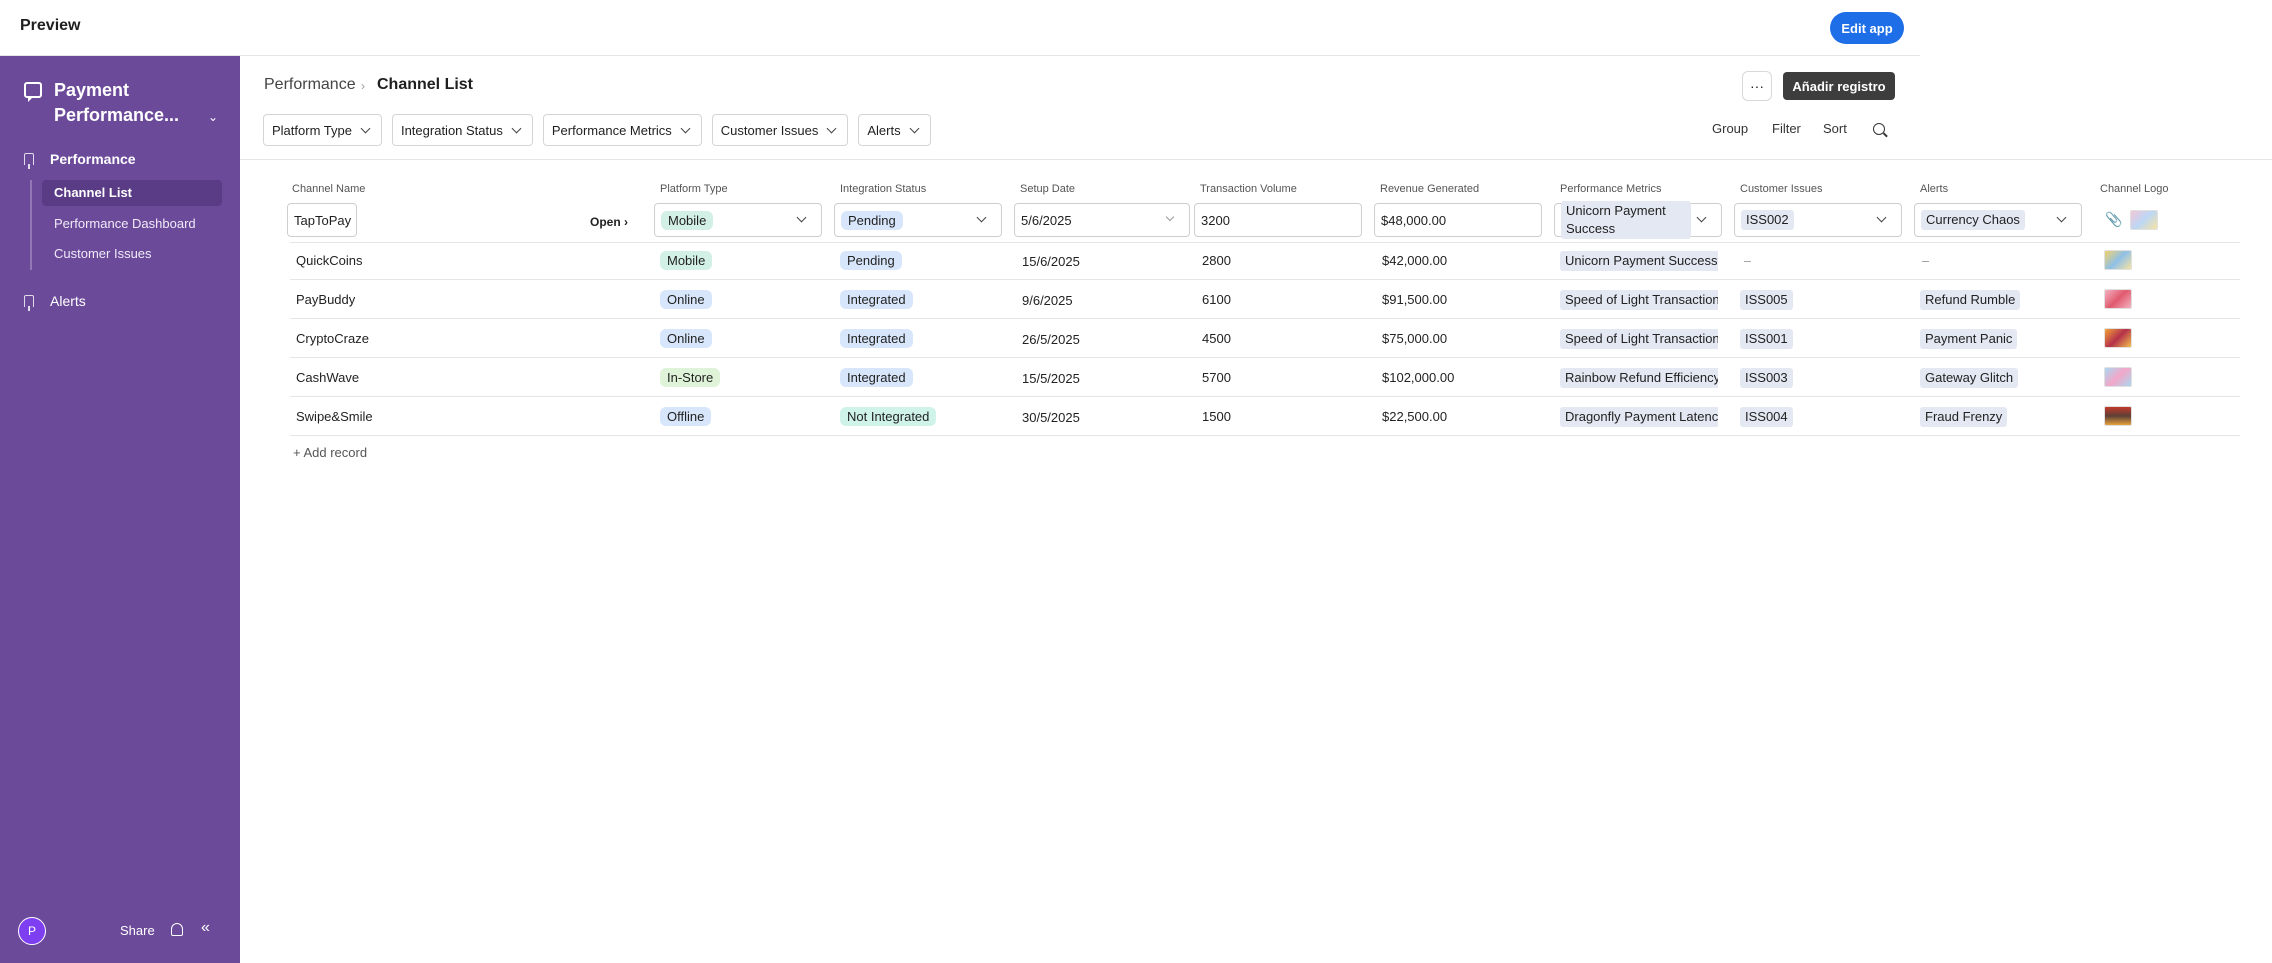 The image size is (2272, 963). Describe the element at coordinates (1051, 339) in the screenshot. I see `setup-date-cell: 26/5/2025` at that location.